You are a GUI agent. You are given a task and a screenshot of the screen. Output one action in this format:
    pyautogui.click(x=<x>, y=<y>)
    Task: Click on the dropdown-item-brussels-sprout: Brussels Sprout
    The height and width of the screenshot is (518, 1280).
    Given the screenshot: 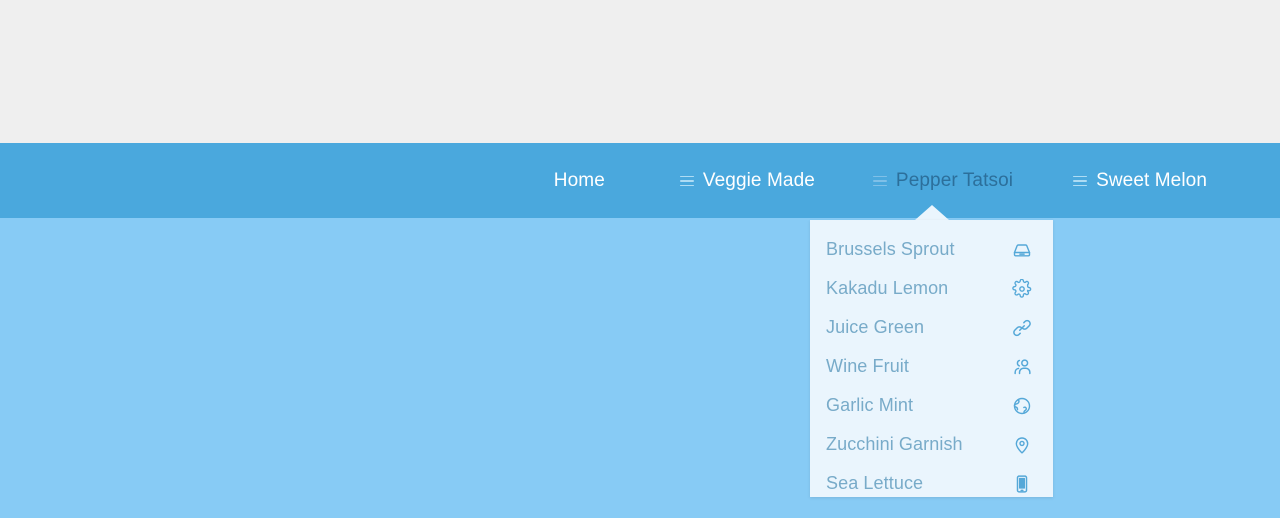 What is the action you would take?
    pyautogui.click(x=931, y=249)
    